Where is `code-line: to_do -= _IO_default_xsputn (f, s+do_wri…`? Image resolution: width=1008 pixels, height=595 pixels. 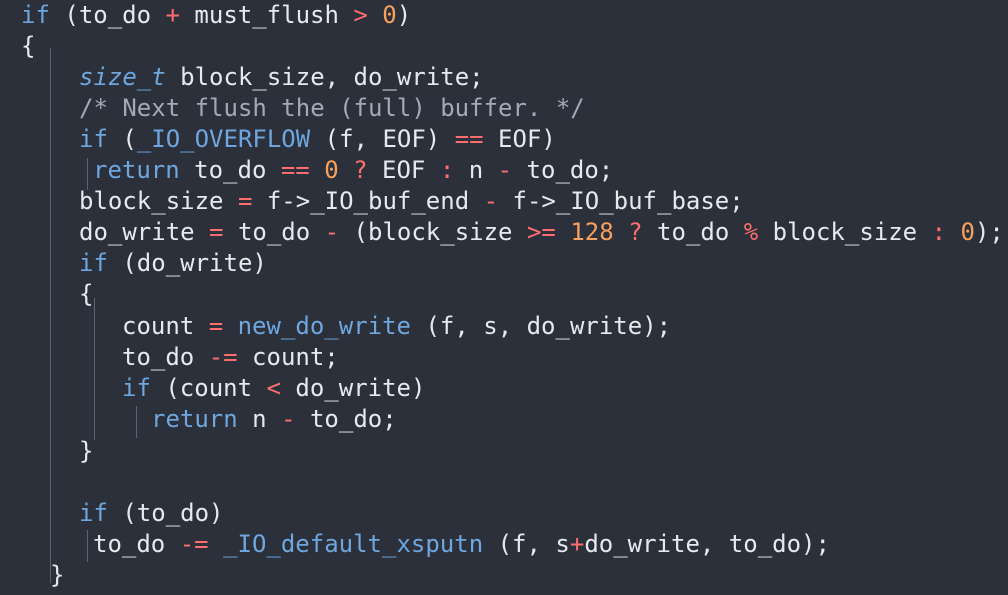 code-line: to_do -= _IO_default_xsputn (f, s+do_wri… is located at coordinates (461, 544).